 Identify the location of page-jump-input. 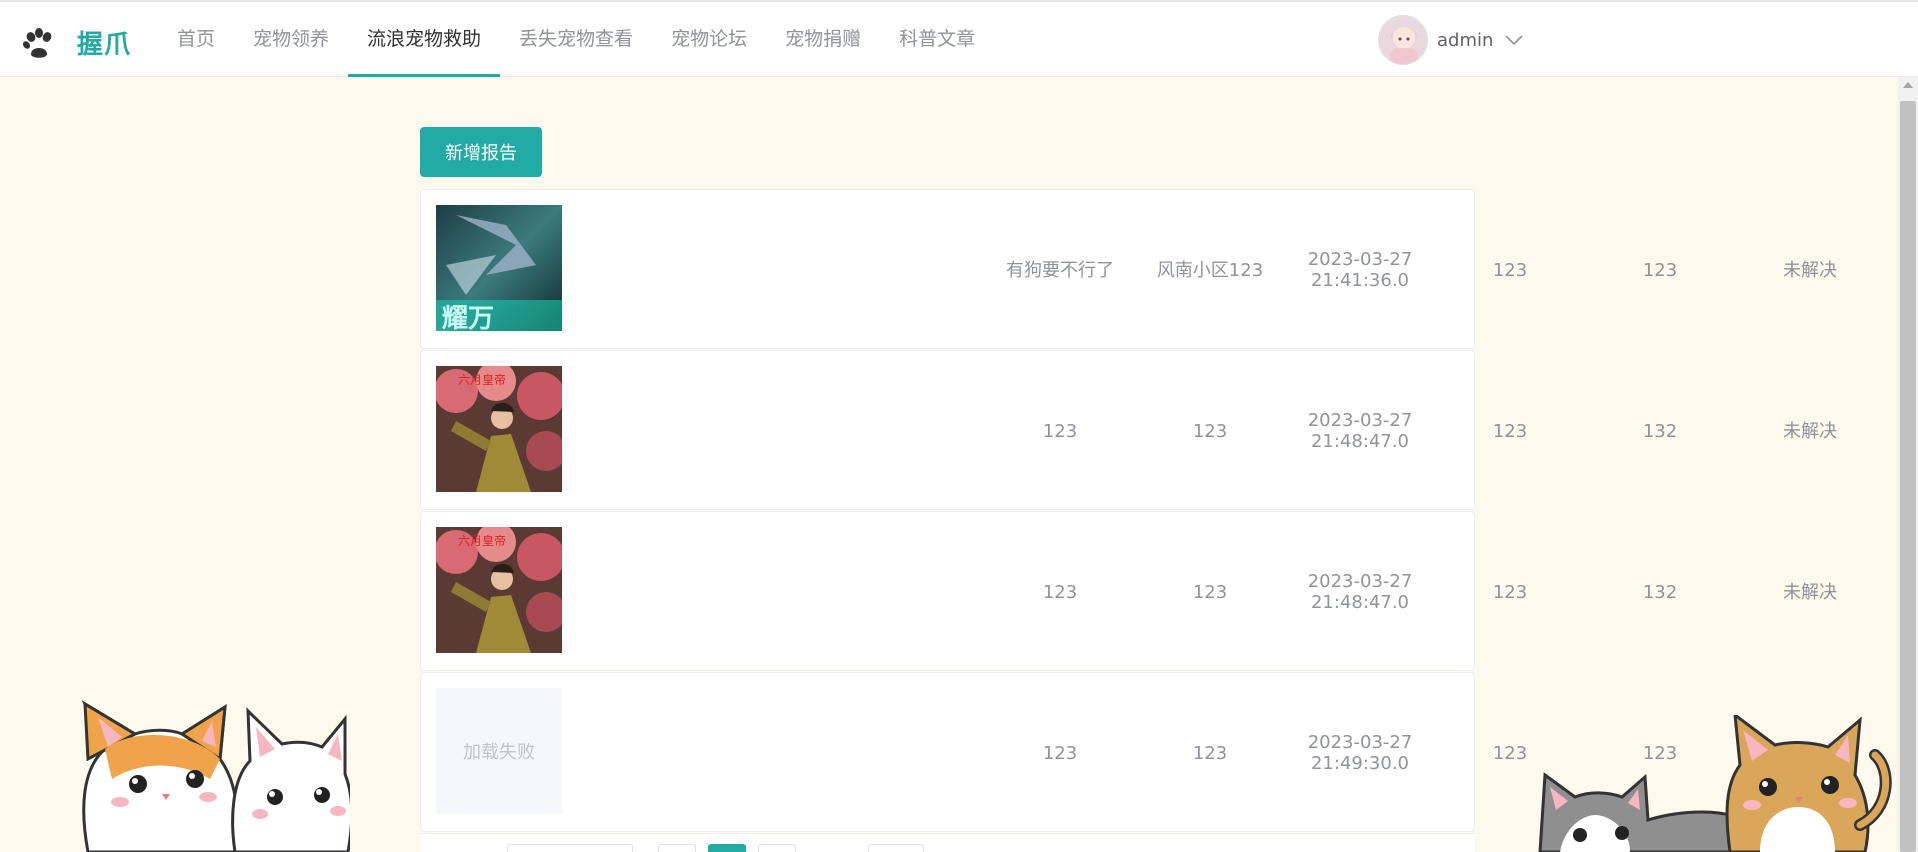
(896, 848).